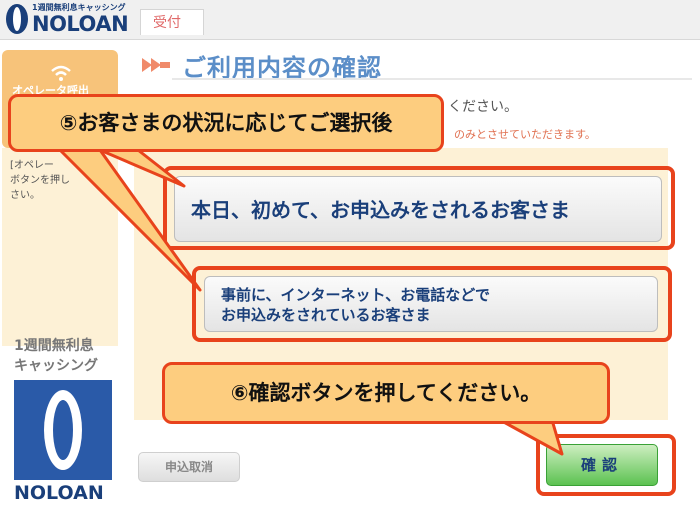 This screenshot has height=525, width=700. I want to click on signal-icon, so click(61, 73).